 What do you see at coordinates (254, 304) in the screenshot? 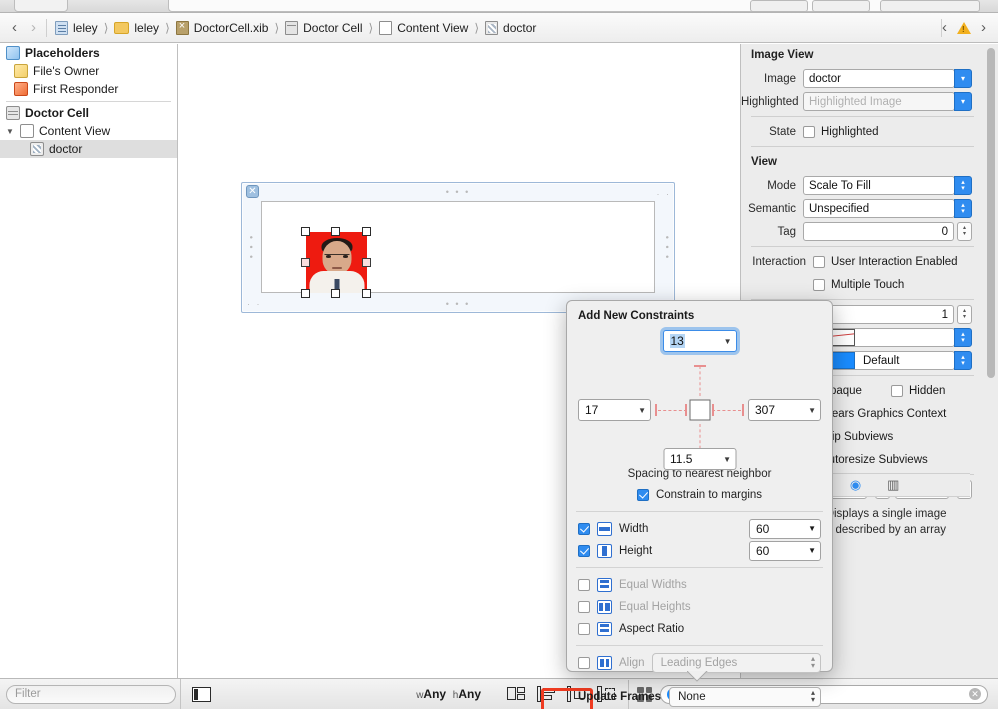
I see `resize-grip-bottom-left: · ·` at bounding box center [254, 304].